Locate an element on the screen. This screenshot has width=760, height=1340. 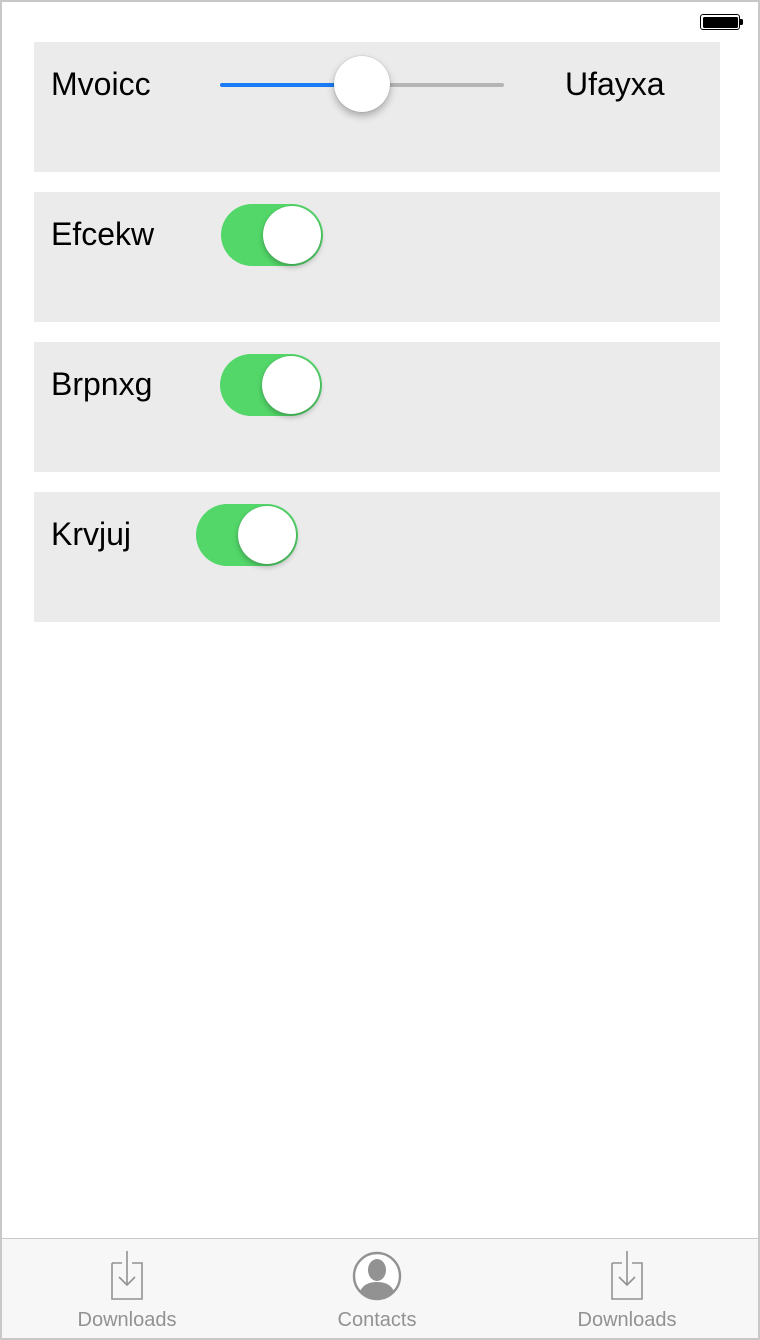
slider-row: Mvoicc Ufayxa is located at coordinates (377, 107).